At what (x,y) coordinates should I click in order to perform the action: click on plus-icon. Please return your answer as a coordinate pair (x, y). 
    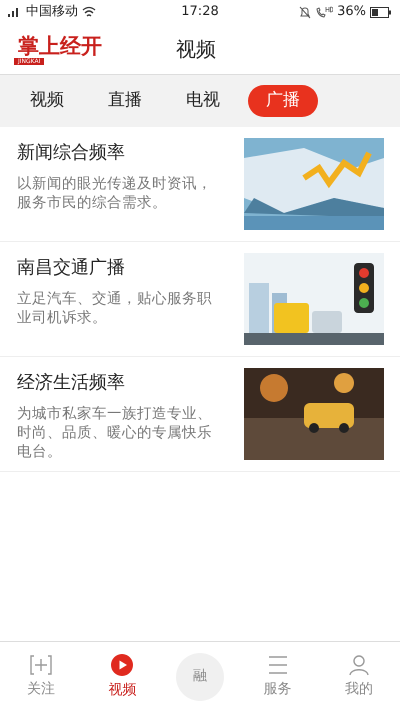
    Looking at the image, I should click on (40, 665).